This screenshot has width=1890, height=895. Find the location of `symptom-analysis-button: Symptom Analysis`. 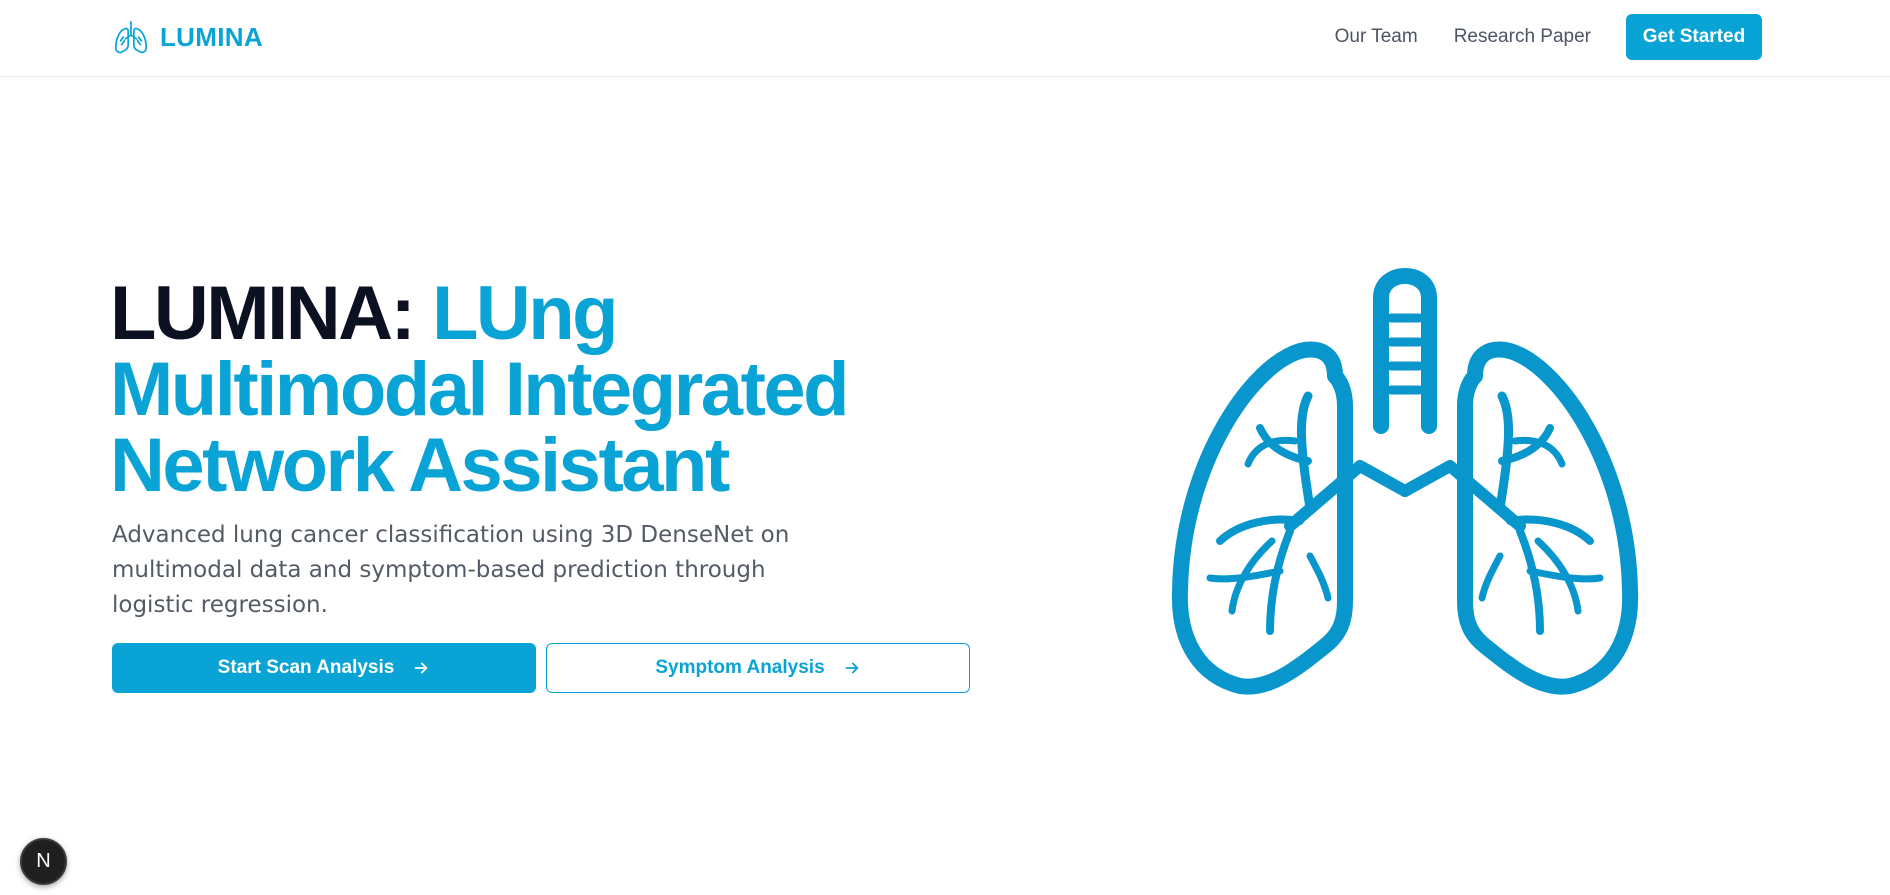

symptom-analysis-button: Symptom Analysis is located at coordinates (758, 668).